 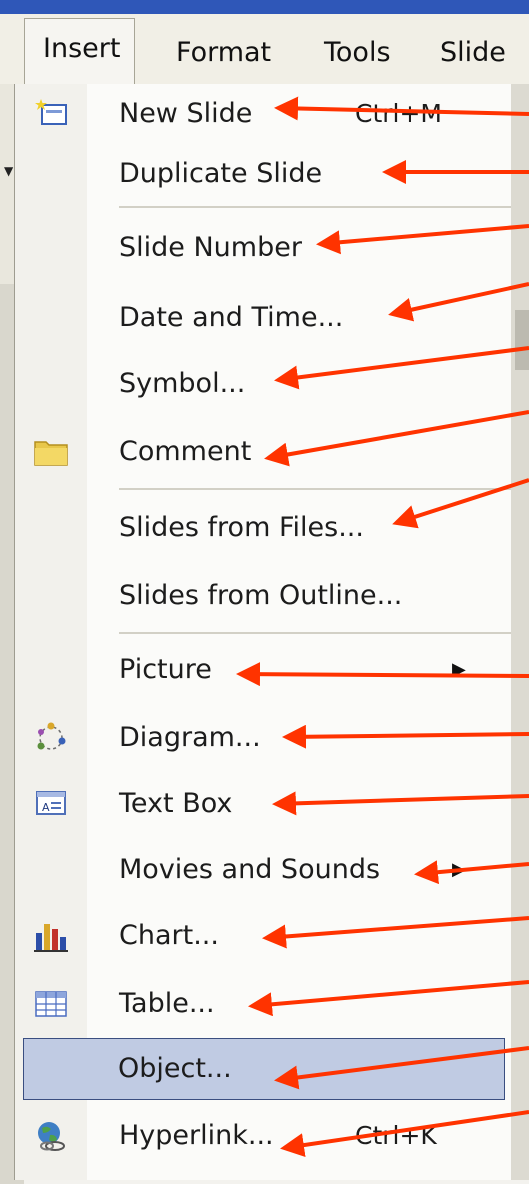 I want to click on svg-text: A, so click(x=46, y=807).